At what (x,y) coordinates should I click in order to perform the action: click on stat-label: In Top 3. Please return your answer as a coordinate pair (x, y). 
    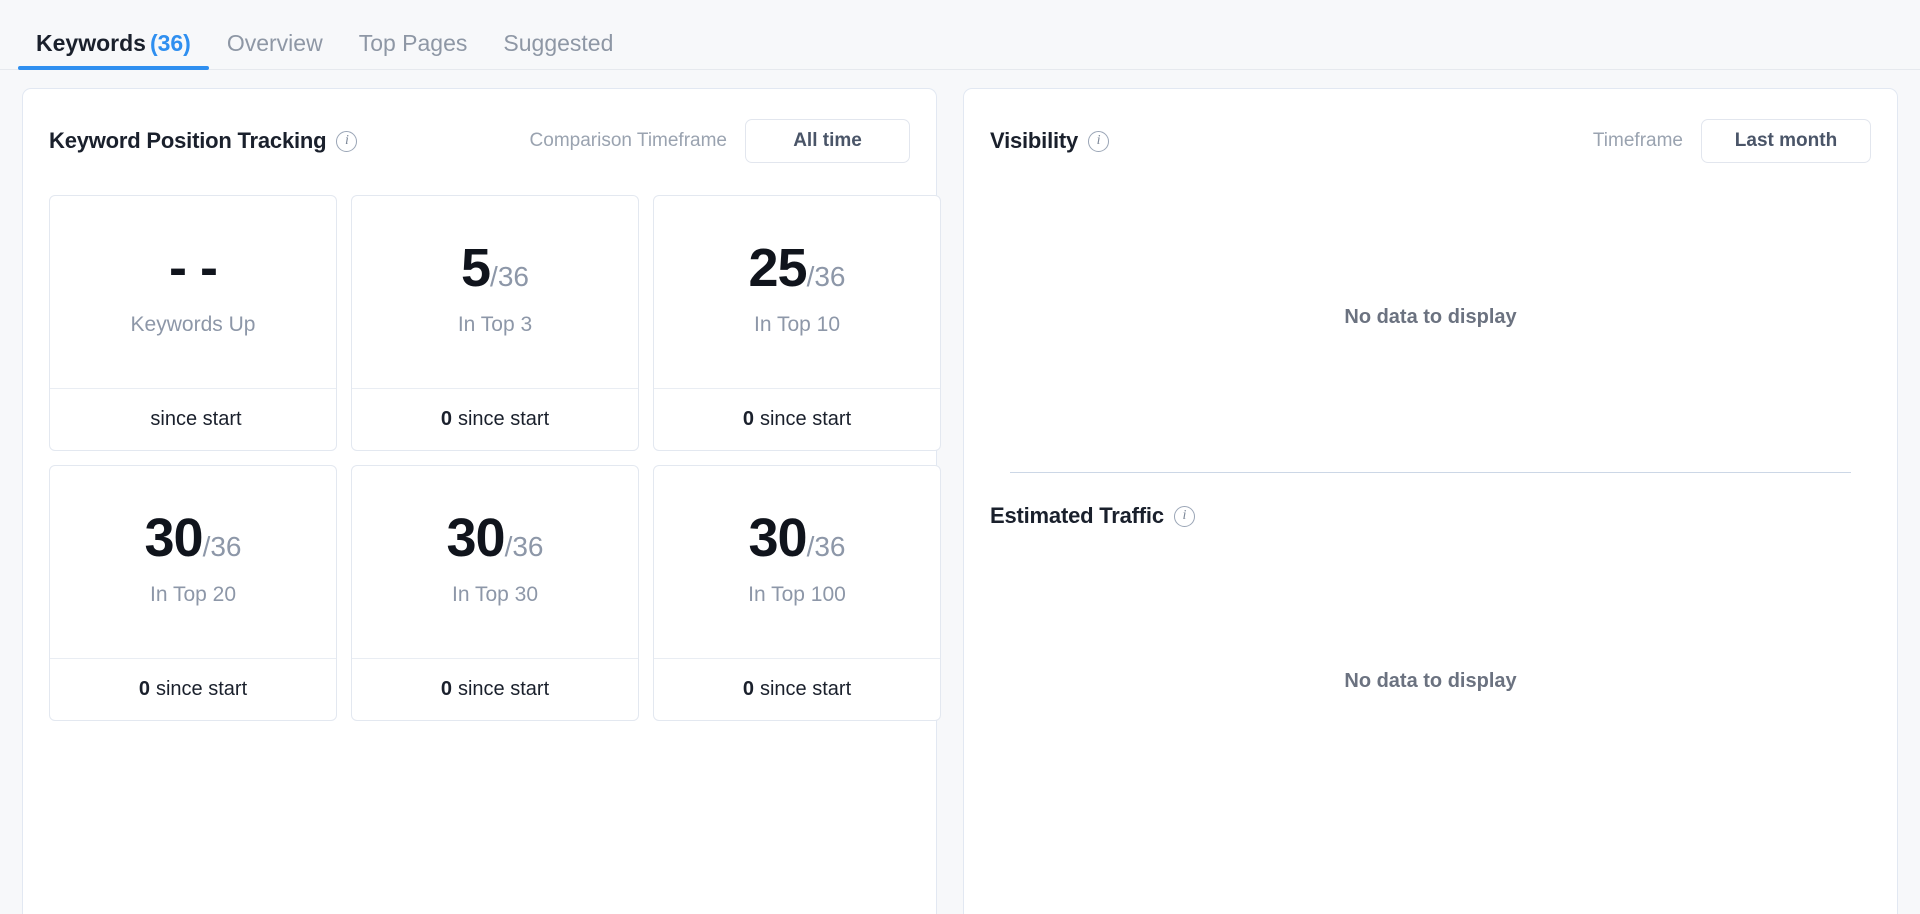
    Looking at the image, I should click on (495, 324).